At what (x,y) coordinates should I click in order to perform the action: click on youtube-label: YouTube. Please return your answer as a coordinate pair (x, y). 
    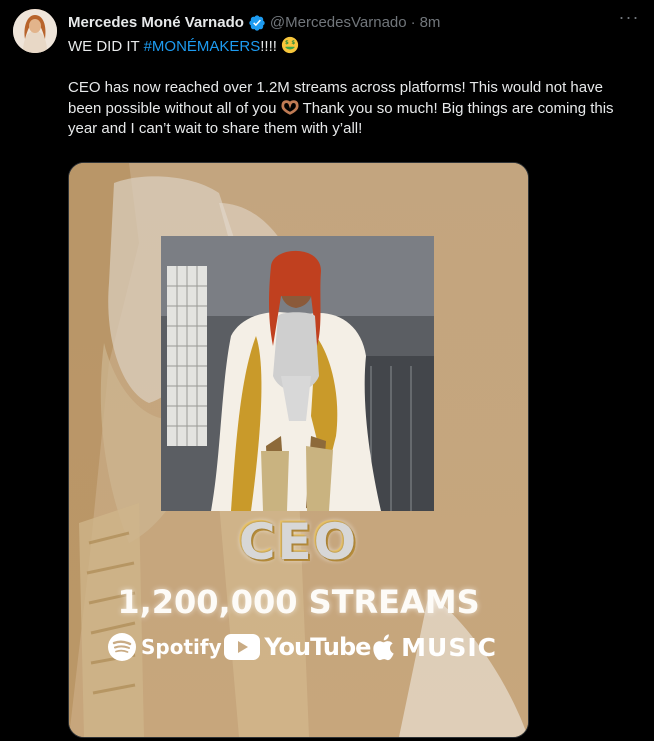
    Looking at the image, I should click on (317, 647).